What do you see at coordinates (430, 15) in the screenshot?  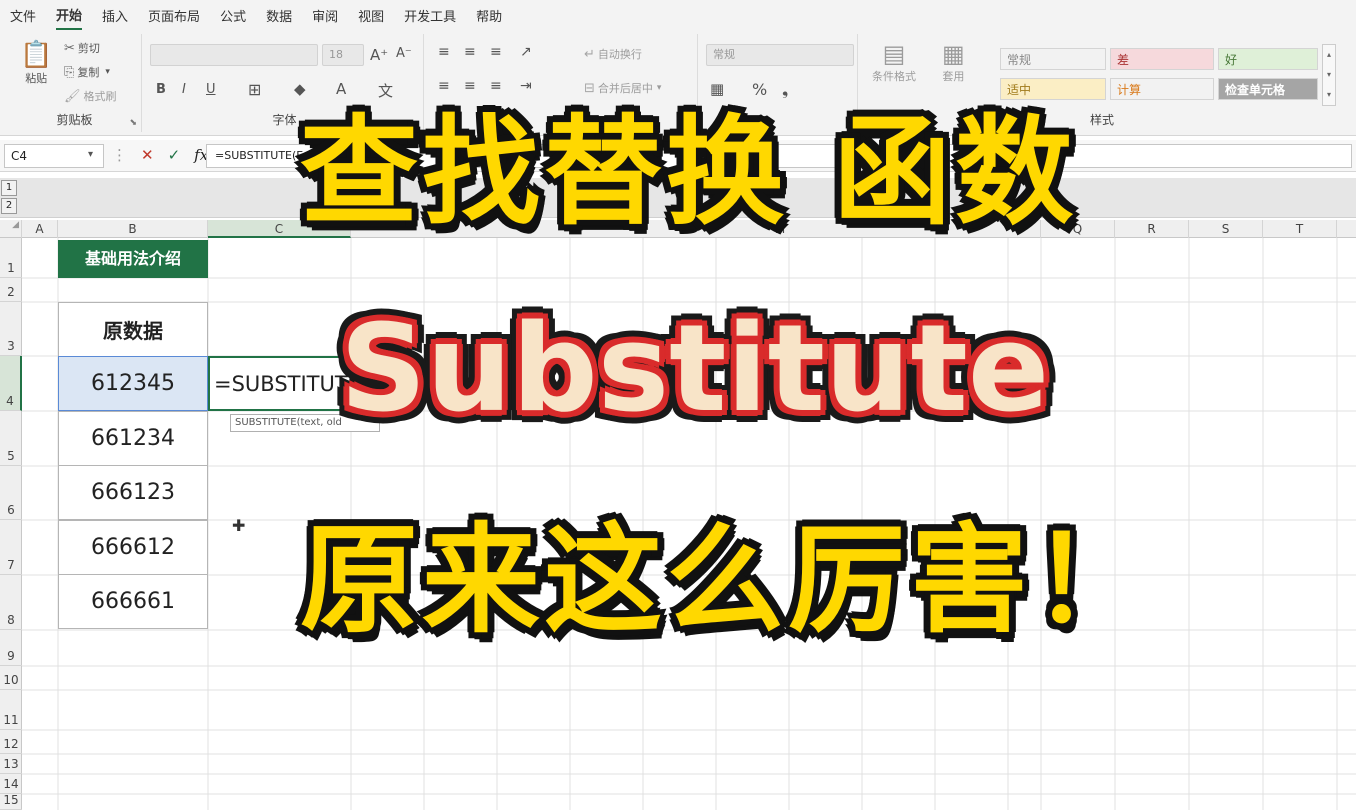 I see `menu-developer: 开发工具` at bounding box center [430, 15].